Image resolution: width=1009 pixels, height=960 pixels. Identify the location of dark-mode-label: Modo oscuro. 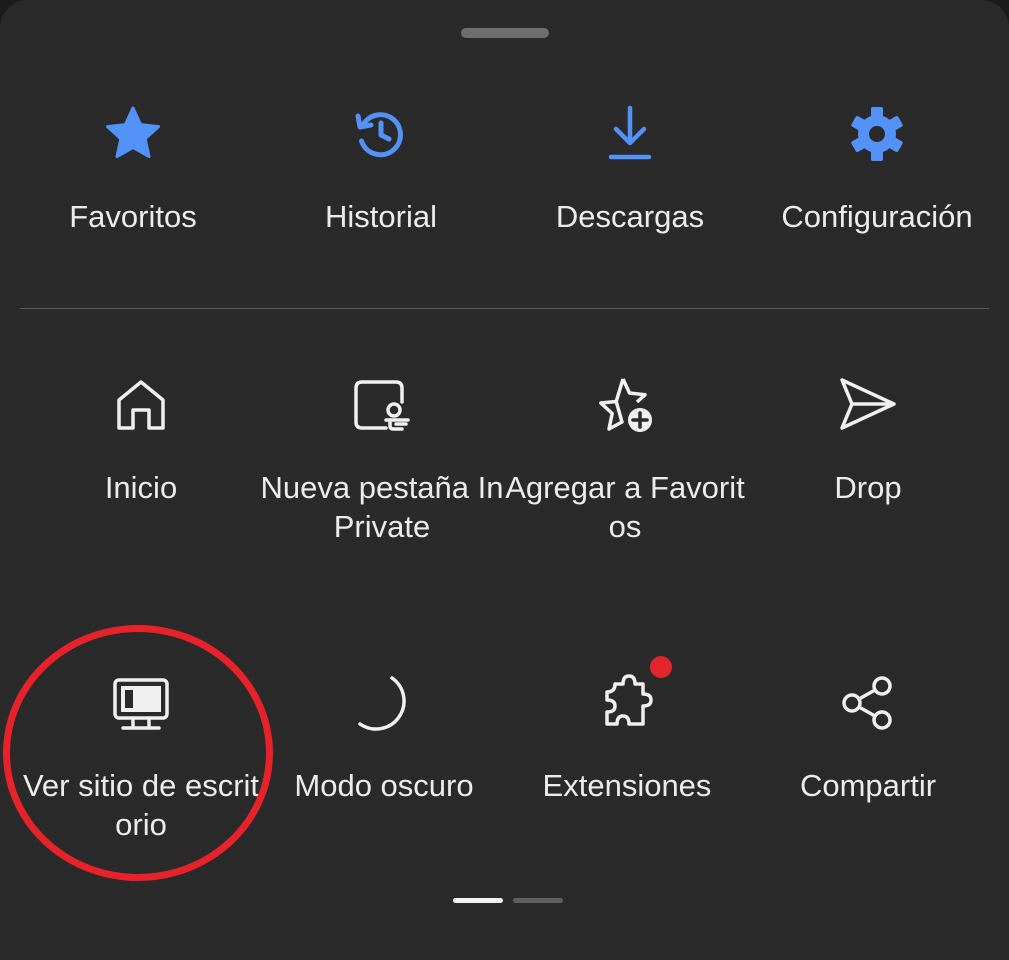
(384, 785).